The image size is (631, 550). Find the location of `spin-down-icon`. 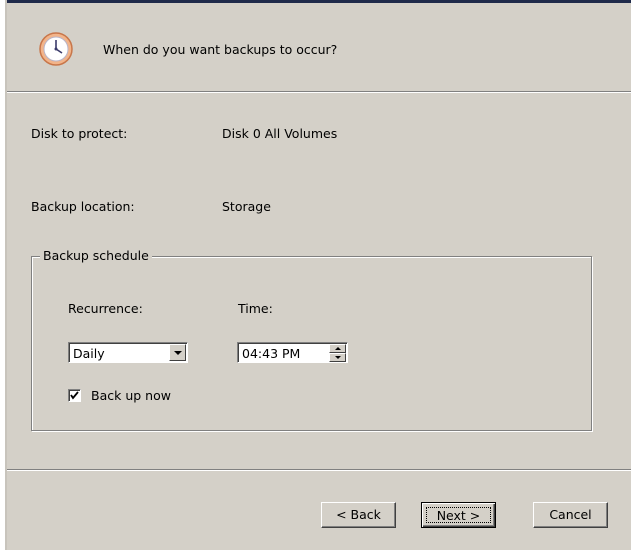

spin-down-icon is located at coordinates (337, 357).